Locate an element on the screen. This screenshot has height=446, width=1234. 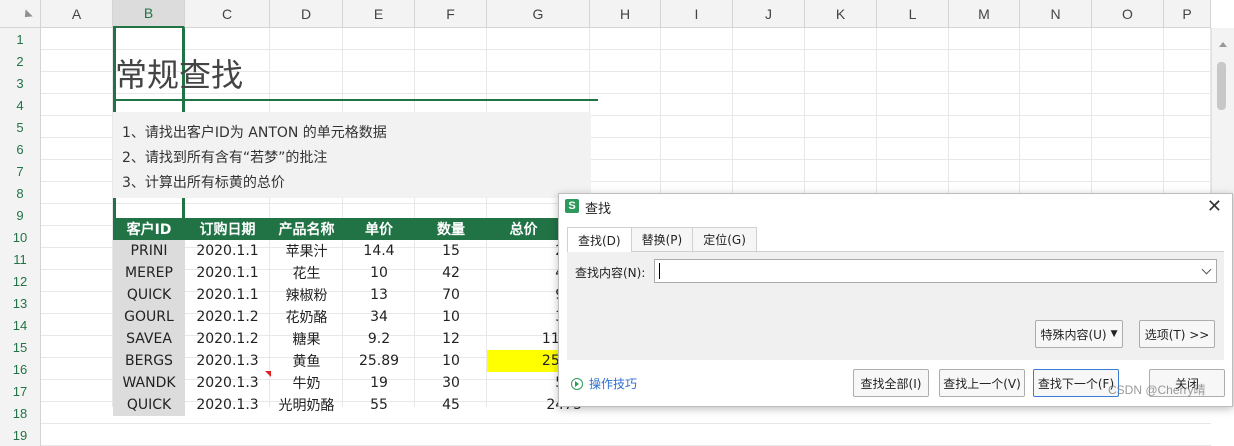
table-cell: 25.89 is located at coordinates (379, 361).